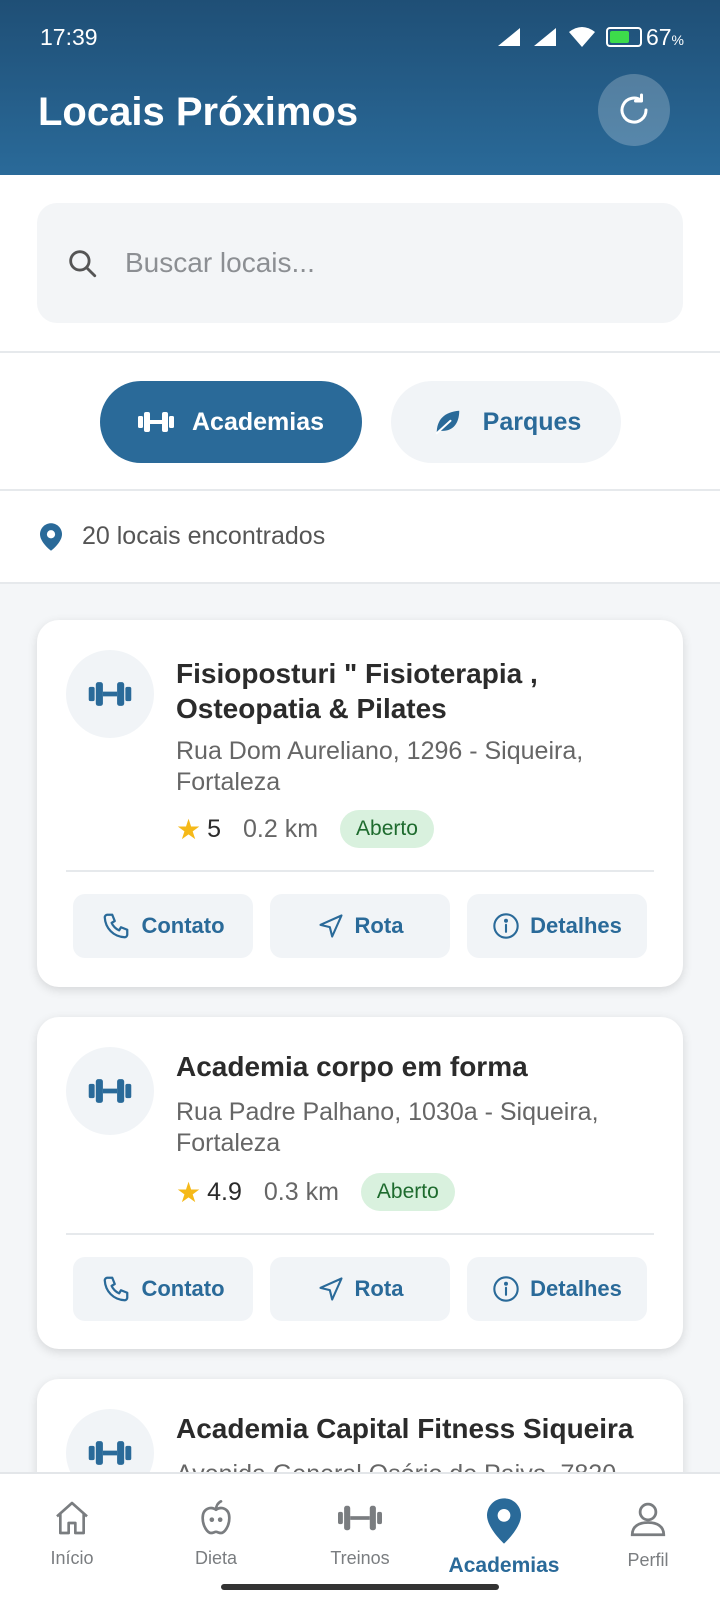 This screenshot has width=720, height=1600. Describe the element at coordinates (281, 828) in the screenshot. I see `place-distance: 0.2 km` at that location.